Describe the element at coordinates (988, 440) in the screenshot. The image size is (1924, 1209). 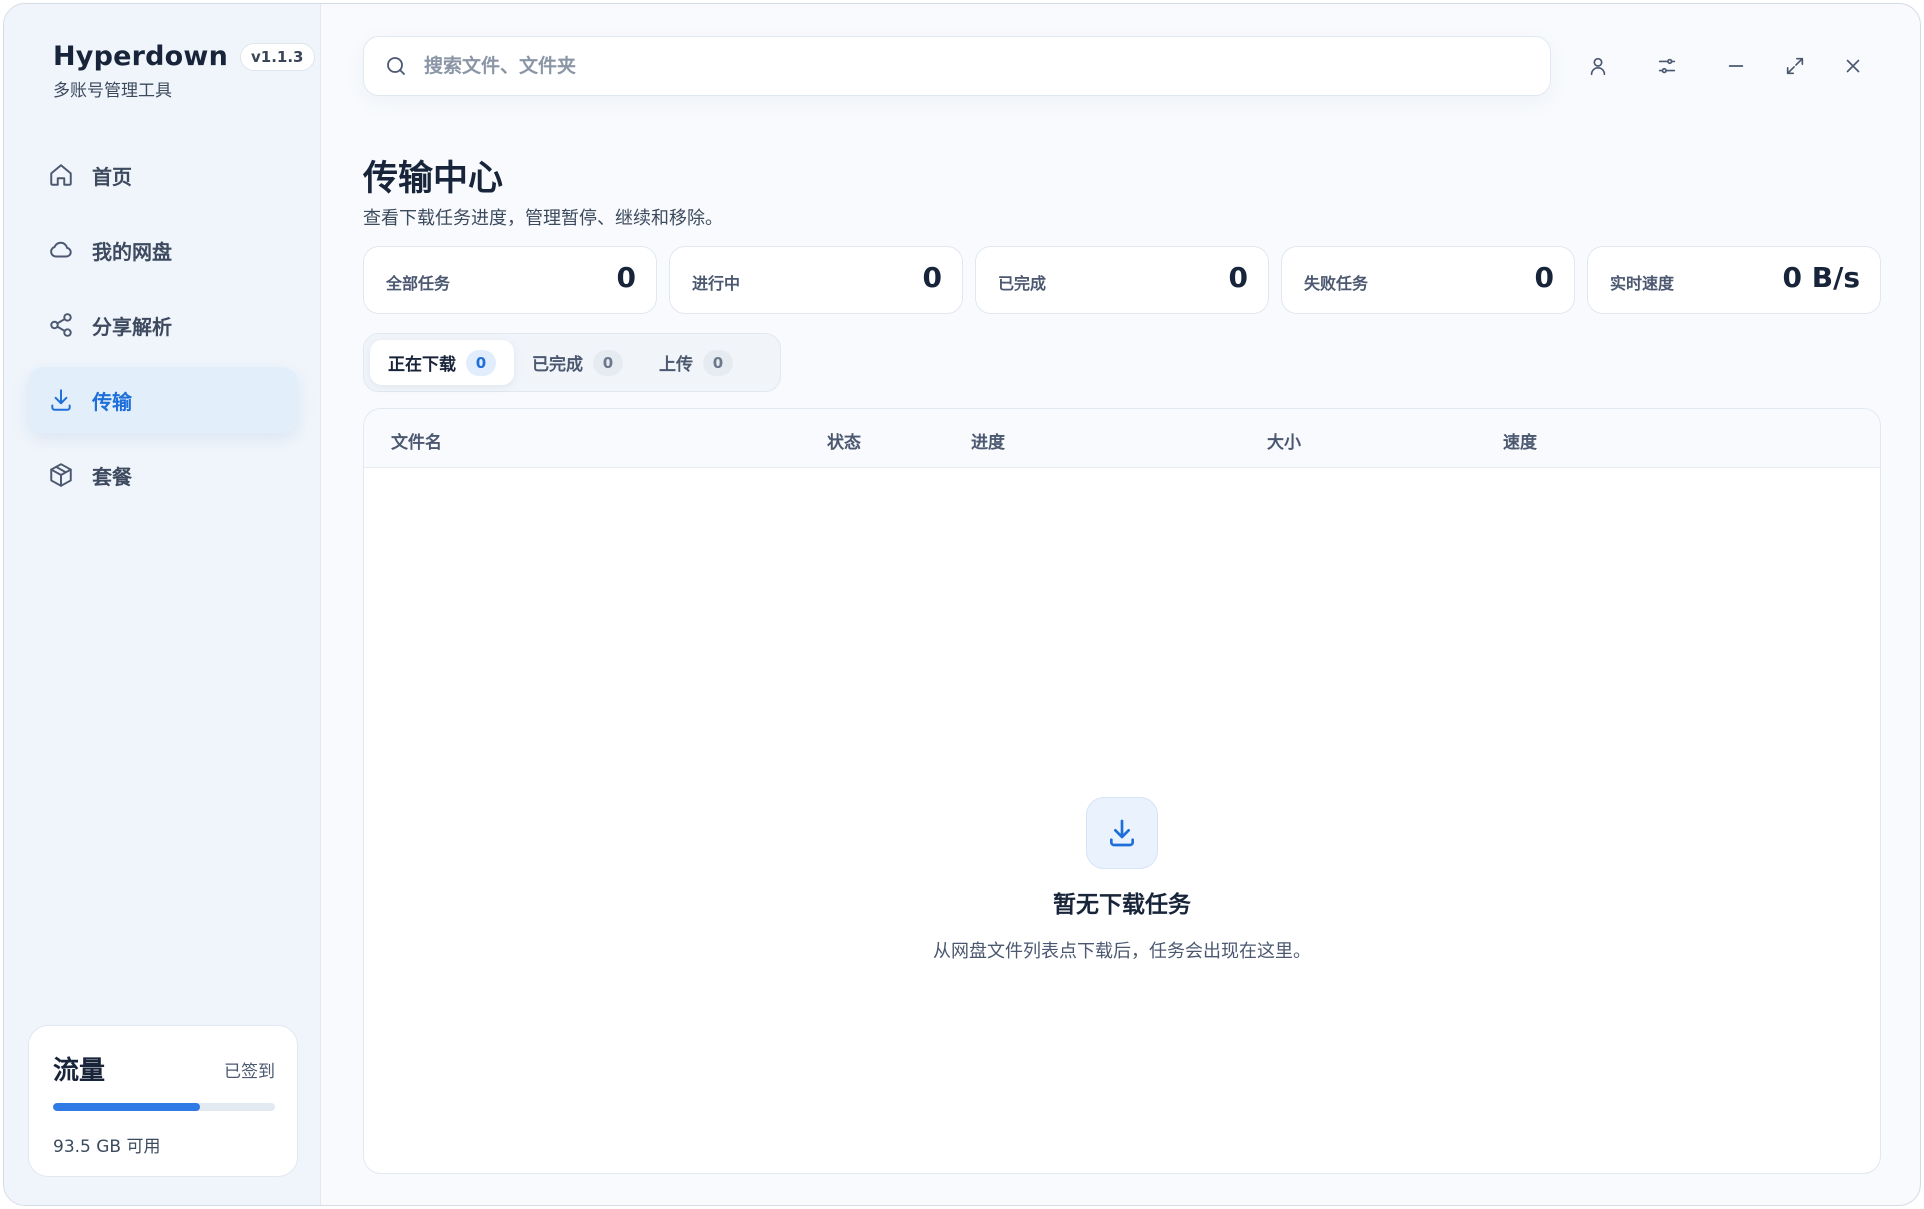
I see `column-header-progress: 进度` at that location.